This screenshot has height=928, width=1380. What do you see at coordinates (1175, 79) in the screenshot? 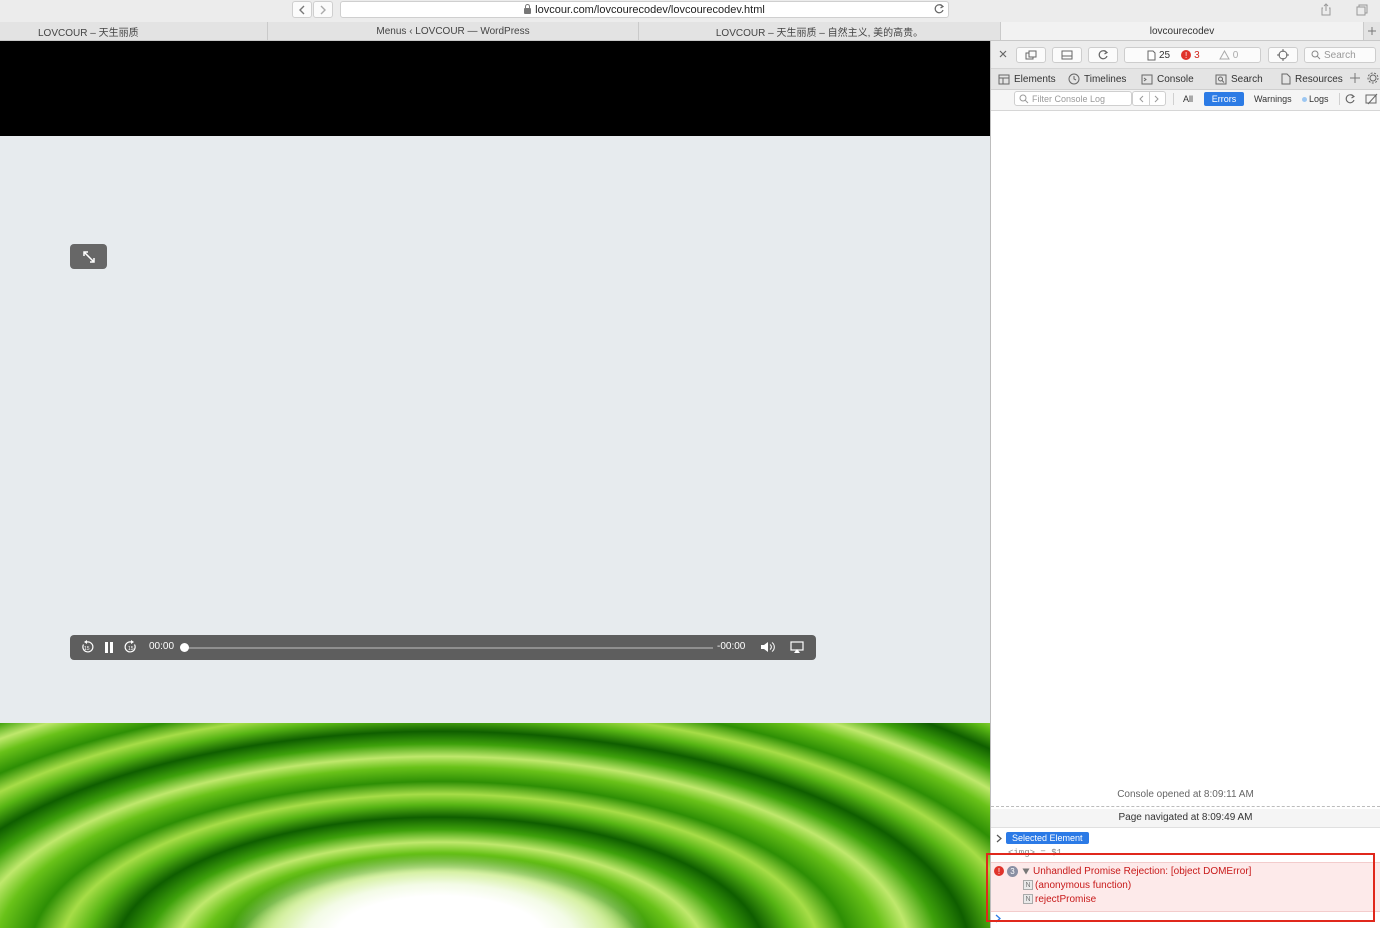
I see `tab-label: Console` at bounding box center [1175, 79].